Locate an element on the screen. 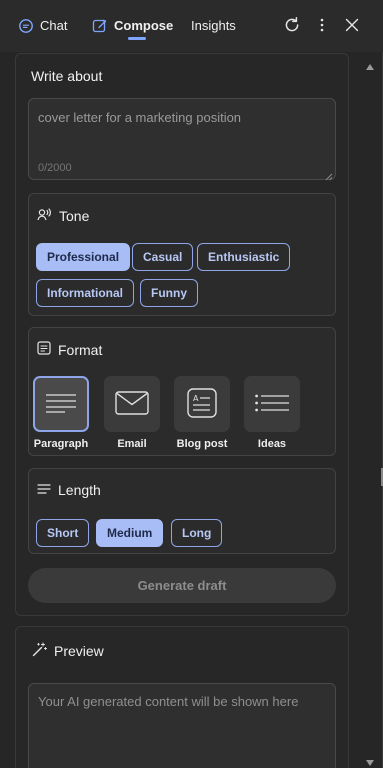 The image size is (383, 768). refresh-button is located at coordinates (292, 26).